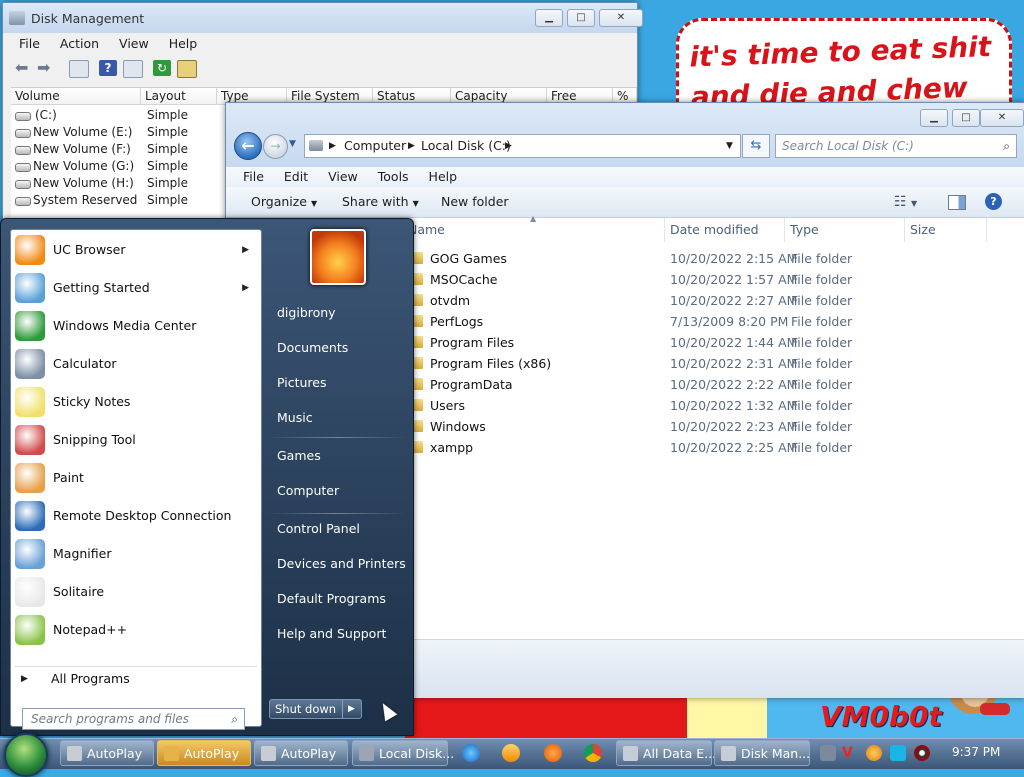 Image resolution: width=1024 pixels, height=777 pixels. Describe the element at coordinates (729, 146) in the screenshot. I see `address-dropdown-icon: ▼` at that location.